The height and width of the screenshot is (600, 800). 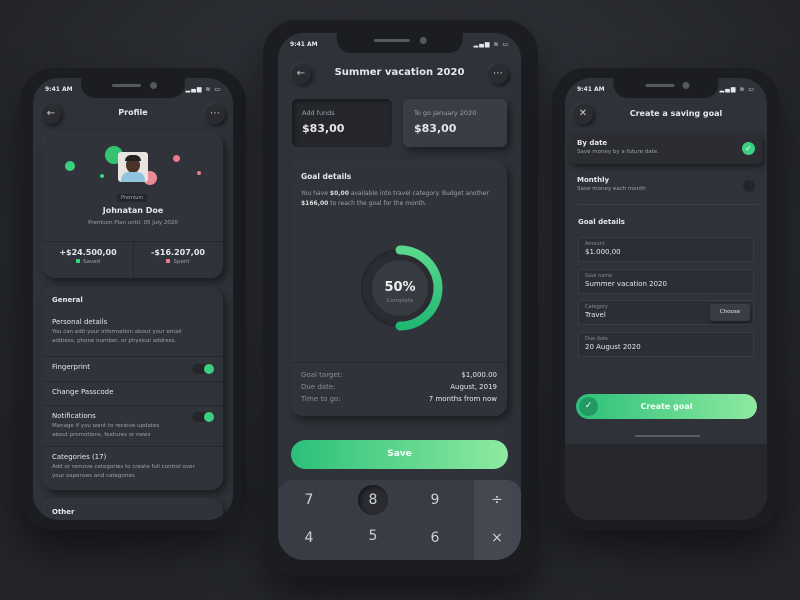 What do you see at coordinates (399, 399) in the screenshot?
I see `summary-row: Time to go: 7 months from now` at bounding box center [399, 399].